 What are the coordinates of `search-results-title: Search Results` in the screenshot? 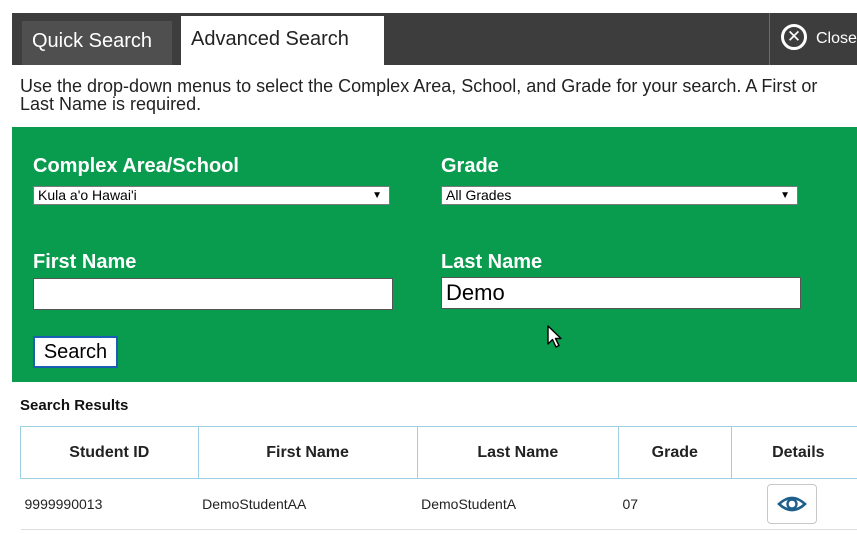 It's located at (74, 405).